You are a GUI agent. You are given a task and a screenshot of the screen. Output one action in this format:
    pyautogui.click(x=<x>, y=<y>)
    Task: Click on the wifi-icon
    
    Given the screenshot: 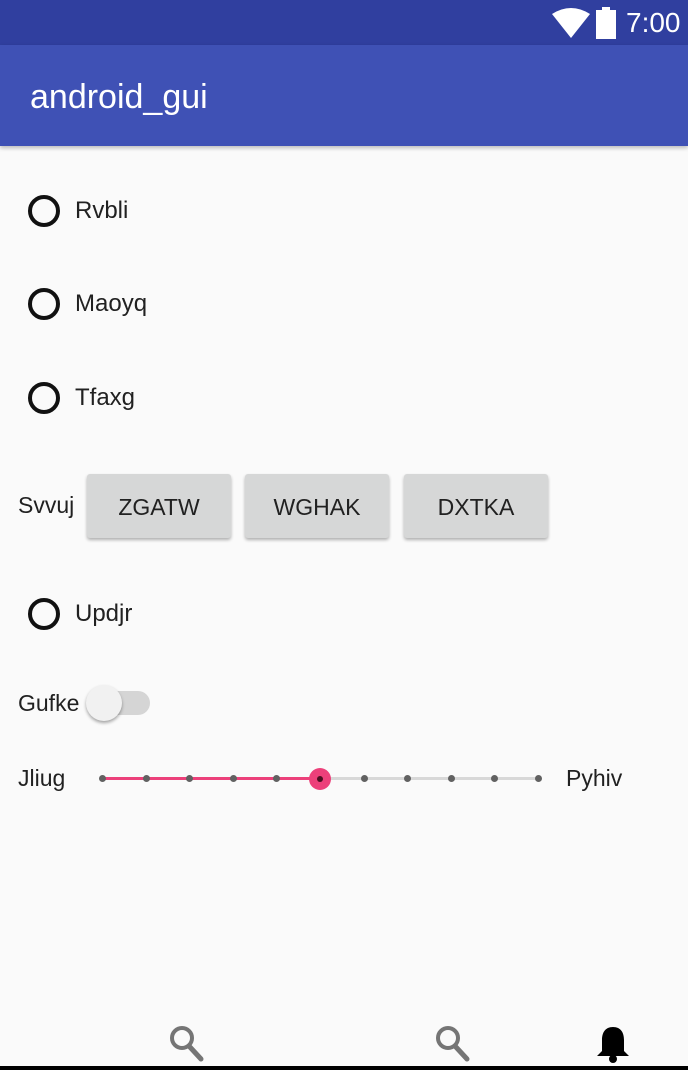 What is the action you would take?
    pyautogui.click(x=571, y=23)
    